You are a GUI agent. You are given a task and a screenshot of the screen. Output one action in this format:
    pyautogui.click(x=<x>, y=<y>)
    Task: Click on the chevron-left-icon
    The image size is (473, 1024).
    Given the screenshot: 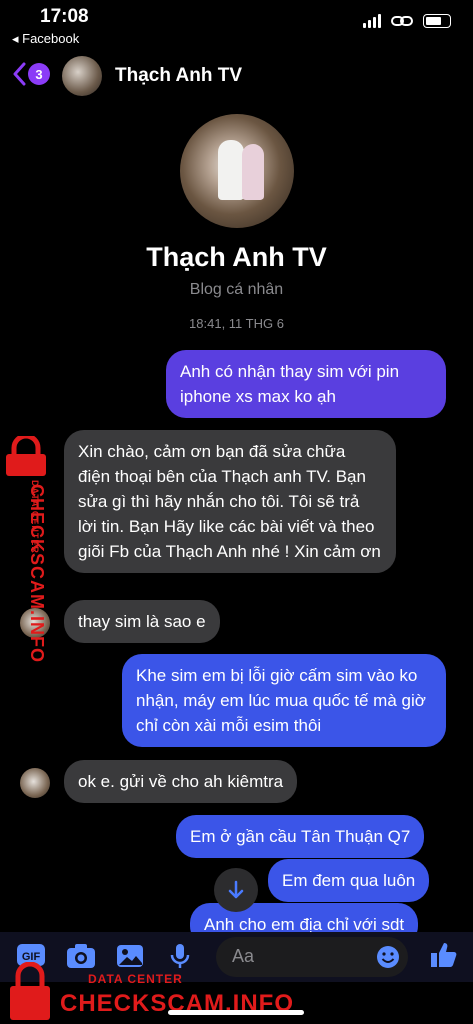 What is the action you would take?
    pyautogui.click(x=19, y=74)
    